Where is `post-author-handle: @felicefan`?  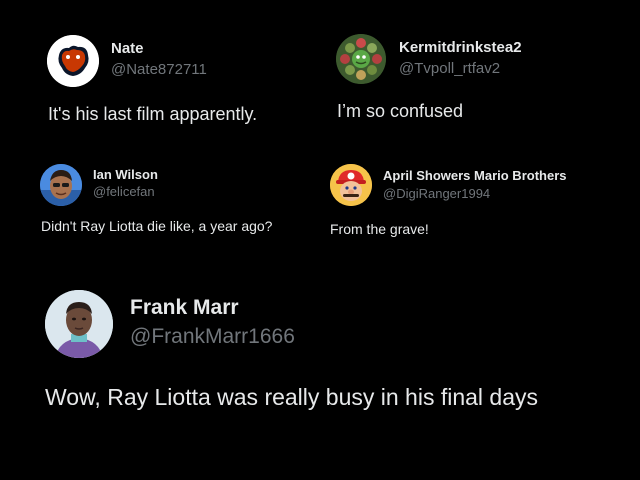 post-author-handle: @felicefan is located at coordinates (124, 191).